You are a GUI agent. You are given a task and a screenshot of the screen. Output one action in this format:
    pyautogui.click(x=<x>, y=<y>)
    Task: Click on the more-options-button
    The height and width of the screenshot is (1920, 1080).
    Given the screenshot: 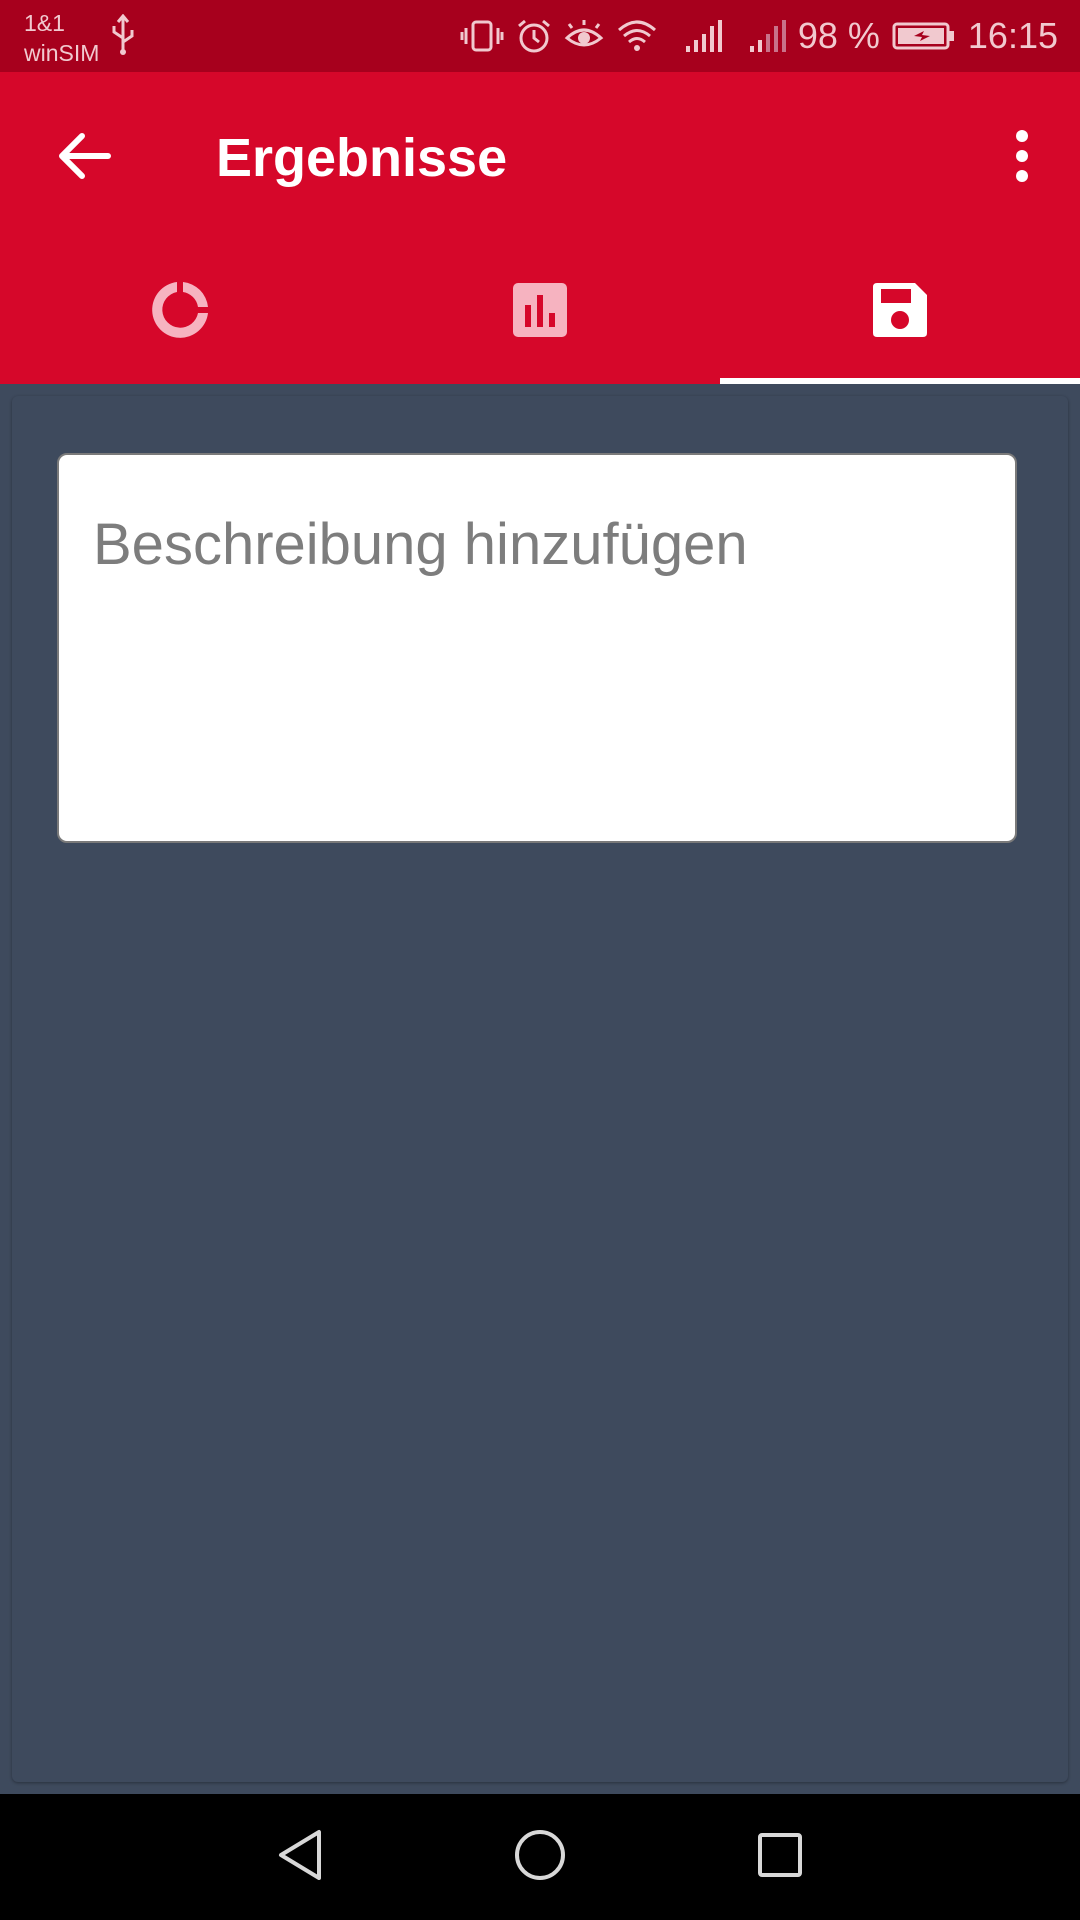 What is the action you would take?
    pyautogui.click(x=1022, y=158)
    